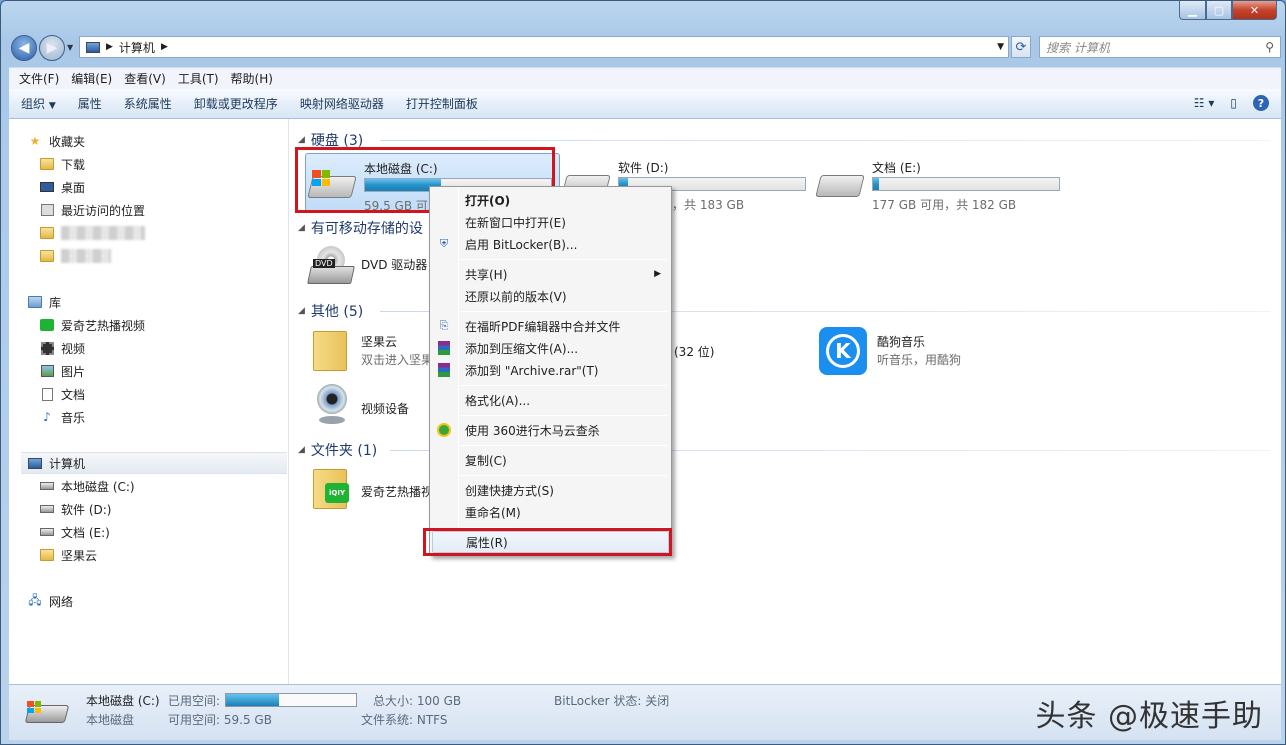 This screenshot has height=745, width=1286. I want to click on menu-item-rename: 重命名(M), so click(550, 512).